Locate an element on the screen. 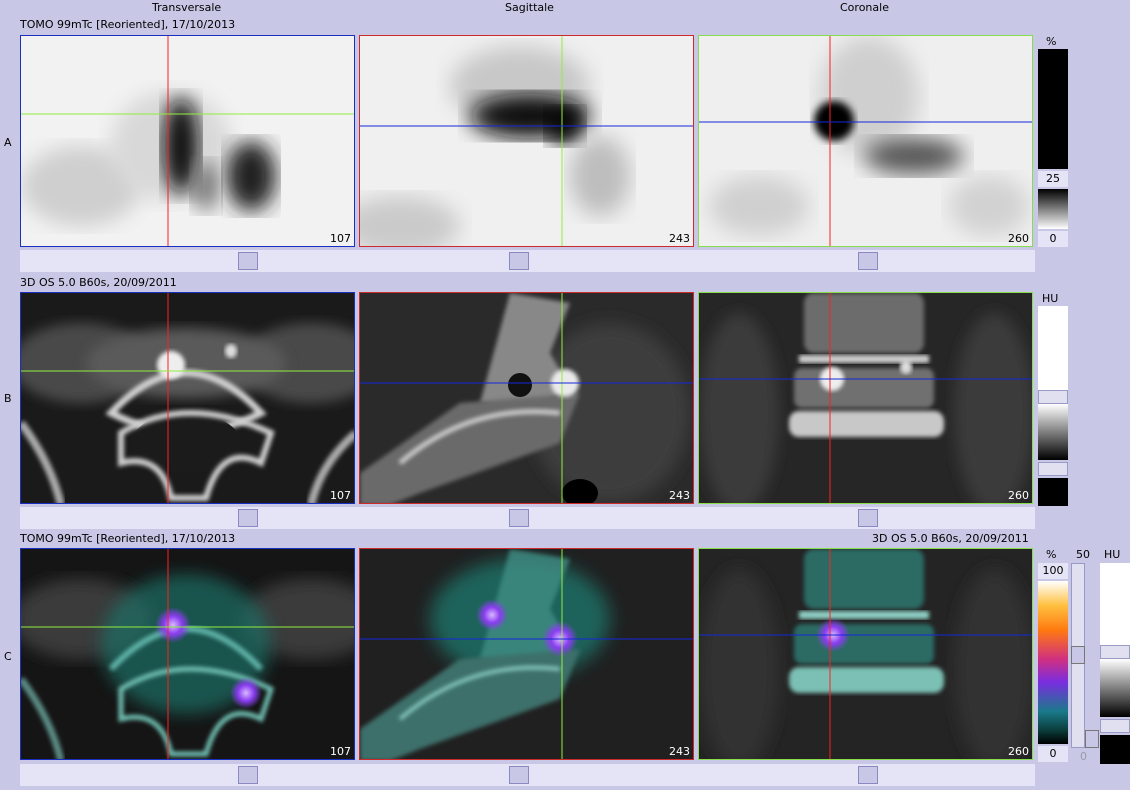 The width and height of the screenshot is (1130, 790). row-b-colorbar-white is located at coordinates (1053, 348).